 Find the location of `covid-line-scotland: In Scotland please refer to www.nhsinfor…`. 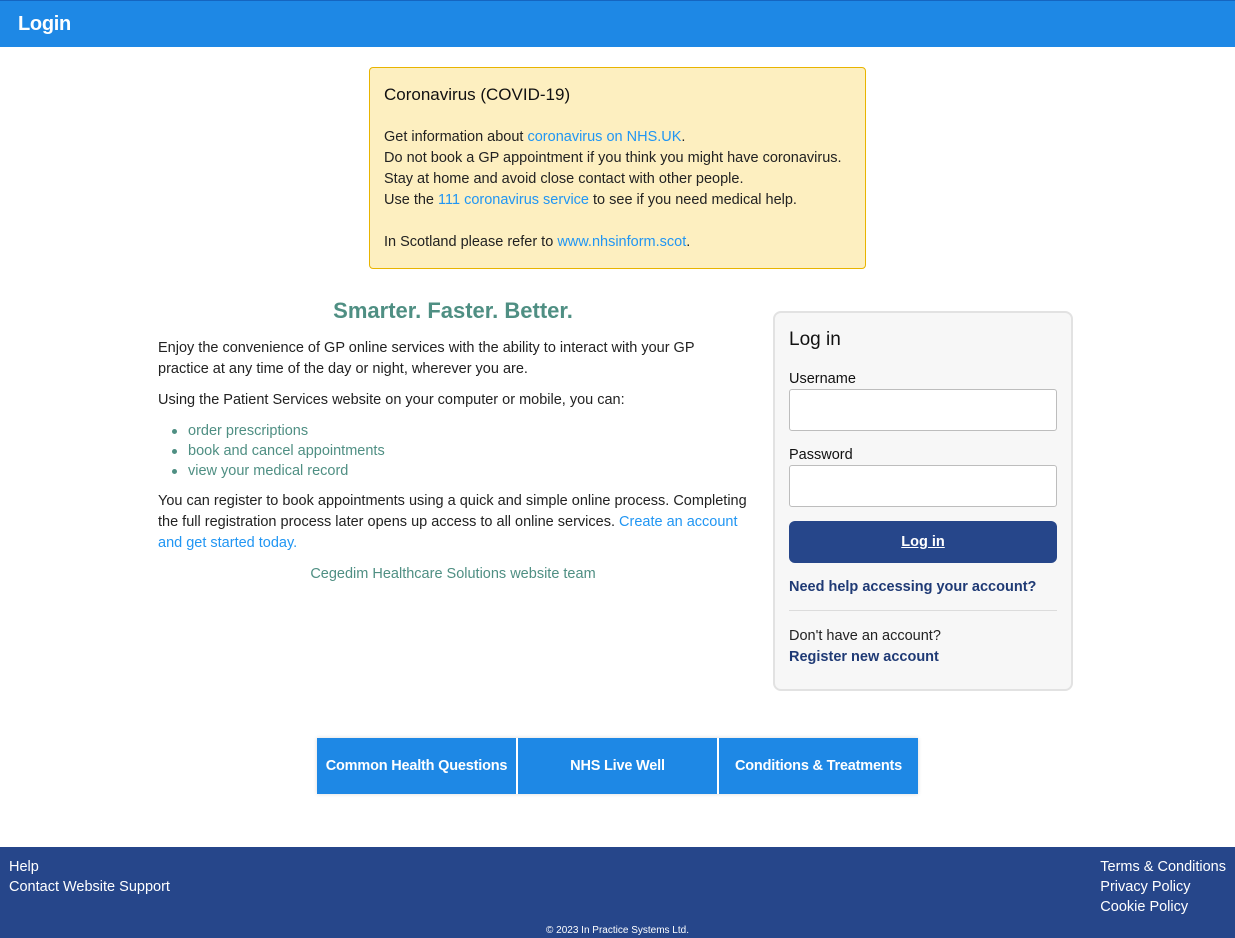

covid-line-scotland: In Scotland please refer to www.nhsinfor… is located at coordinates (617, 242).